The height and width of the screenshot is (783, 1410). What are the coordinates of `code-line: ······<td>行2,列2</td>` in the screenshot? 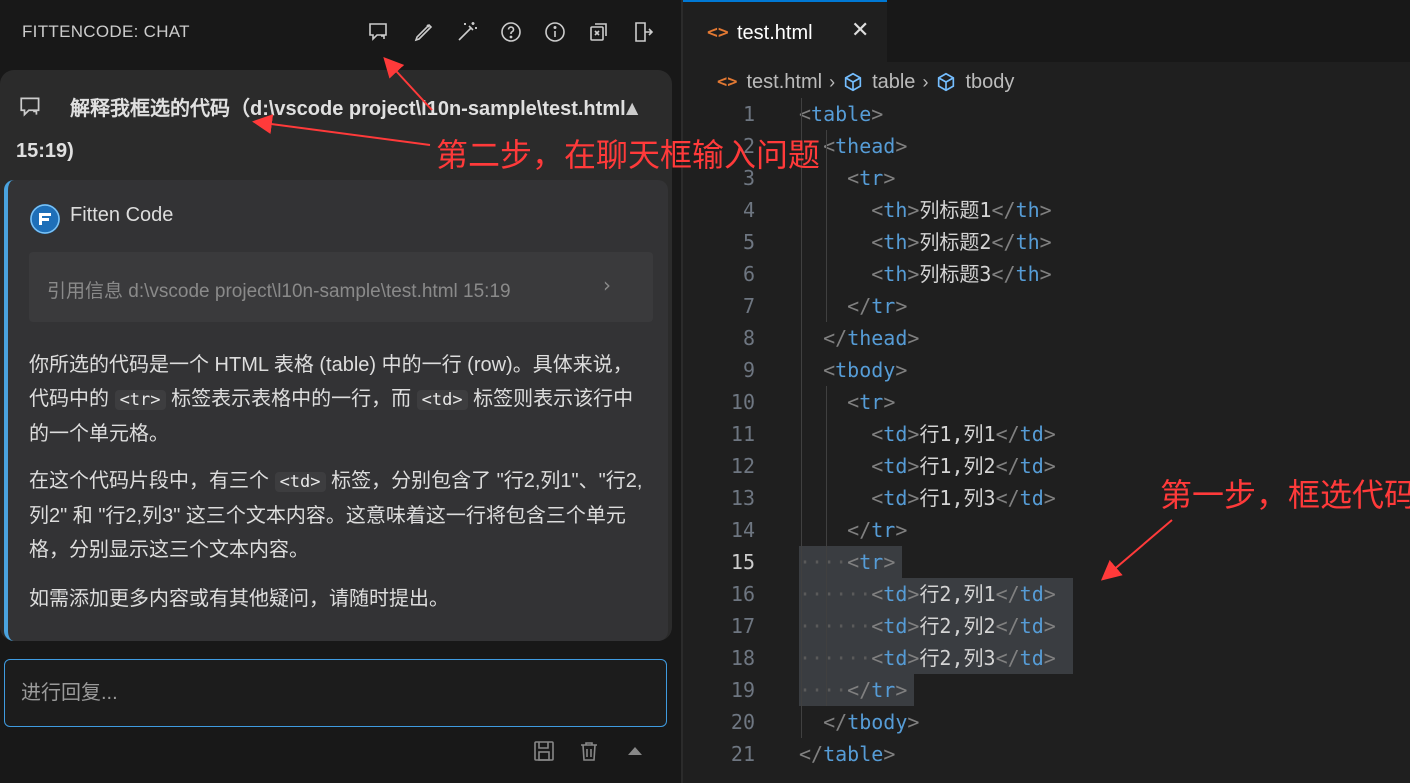 It's located at (927, 626).